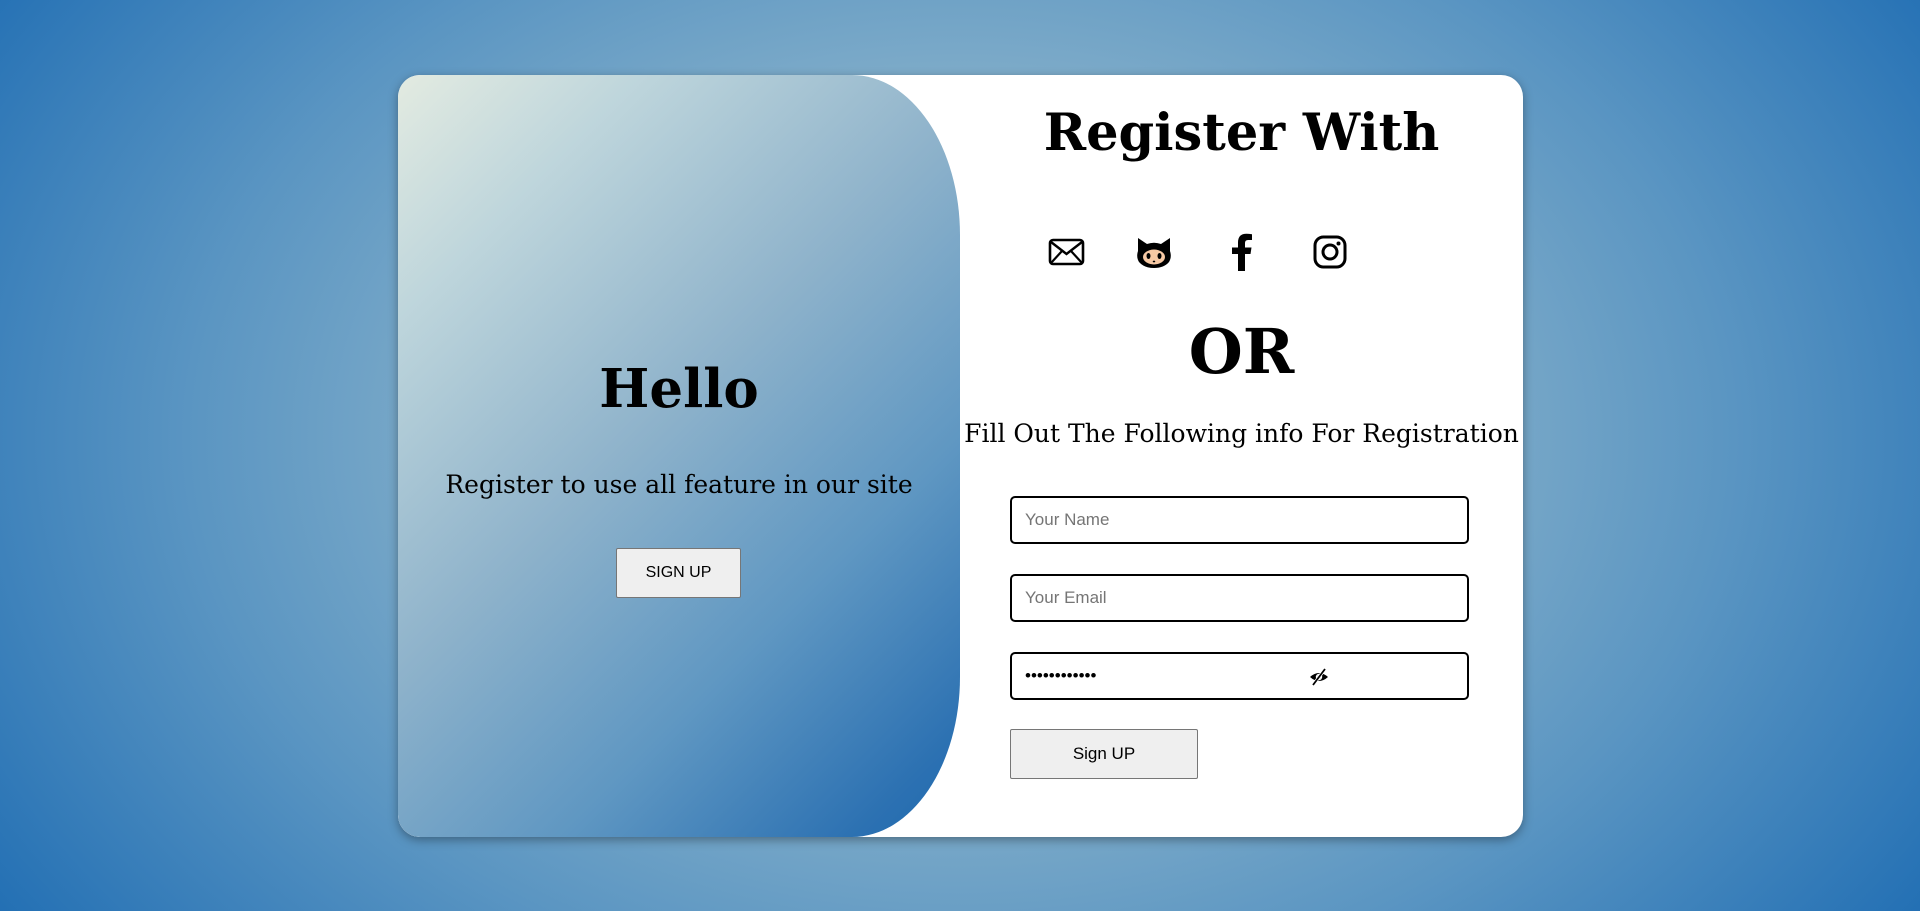 This screenshot has width=1920, height=911. I want to click on name-input, so click(1239, 520).